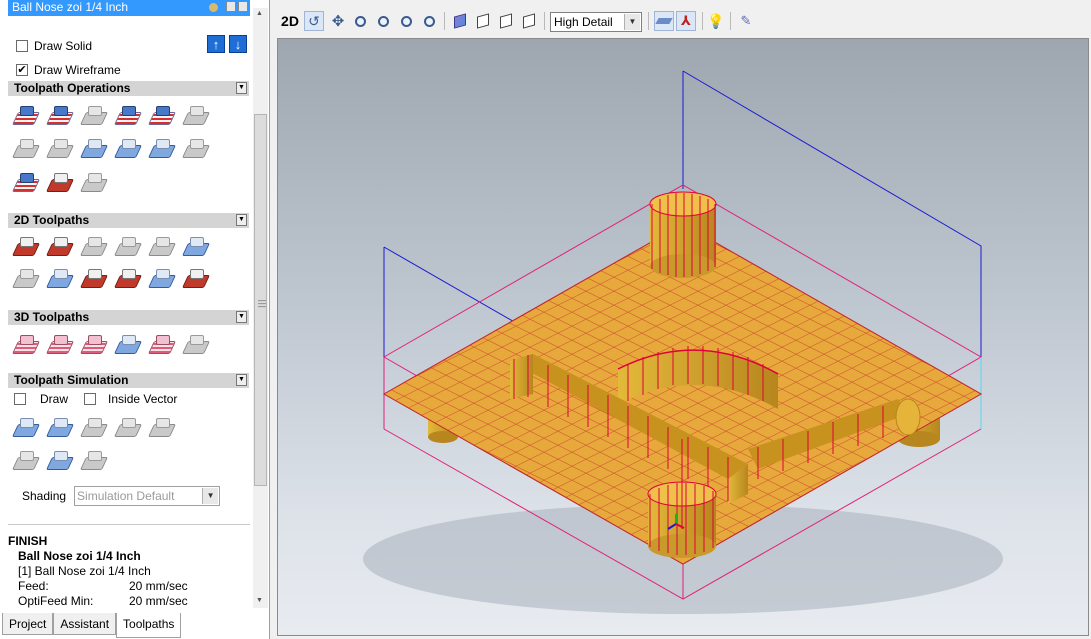 The width and height of the screenshot is (1091, 639). Describe the element at coordinates (94, 117) in the screenshot. I see `toolpath-material-icon` at that location.